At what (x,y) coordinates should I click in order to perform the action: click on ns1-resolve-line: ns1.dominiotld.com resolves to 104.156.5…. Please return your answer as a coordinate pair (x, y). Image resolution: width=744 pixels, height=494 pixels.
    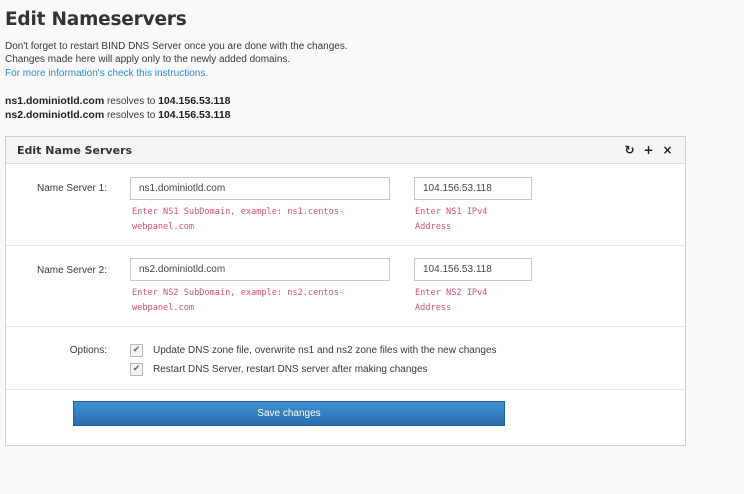
    Looking at the image, I should click on (118, 101).